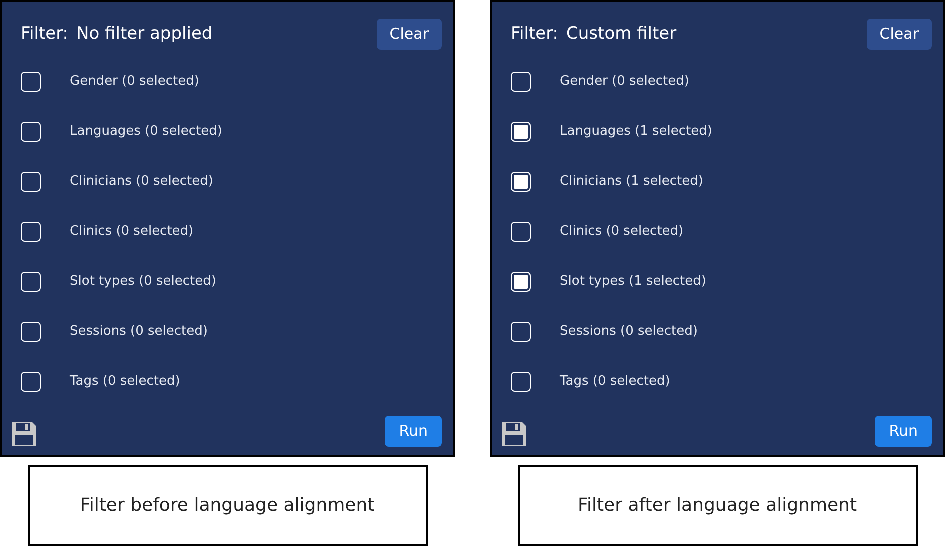  Describe the element at coordinates (143, 282) in the screenshot. I see `option-label: Slot types (0 selected)` at that location.